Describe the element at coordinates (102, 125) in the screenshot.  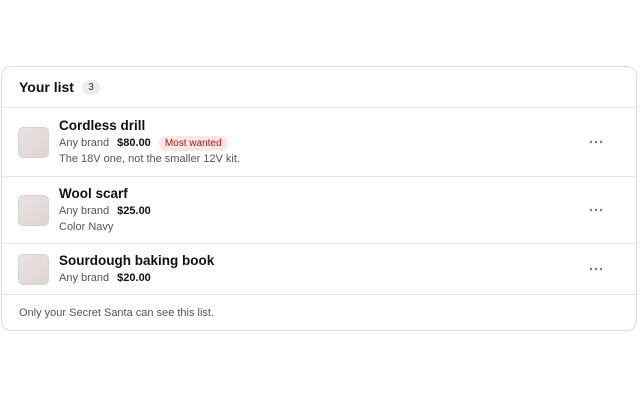
I see `item-name: Cordless drill` at that location.